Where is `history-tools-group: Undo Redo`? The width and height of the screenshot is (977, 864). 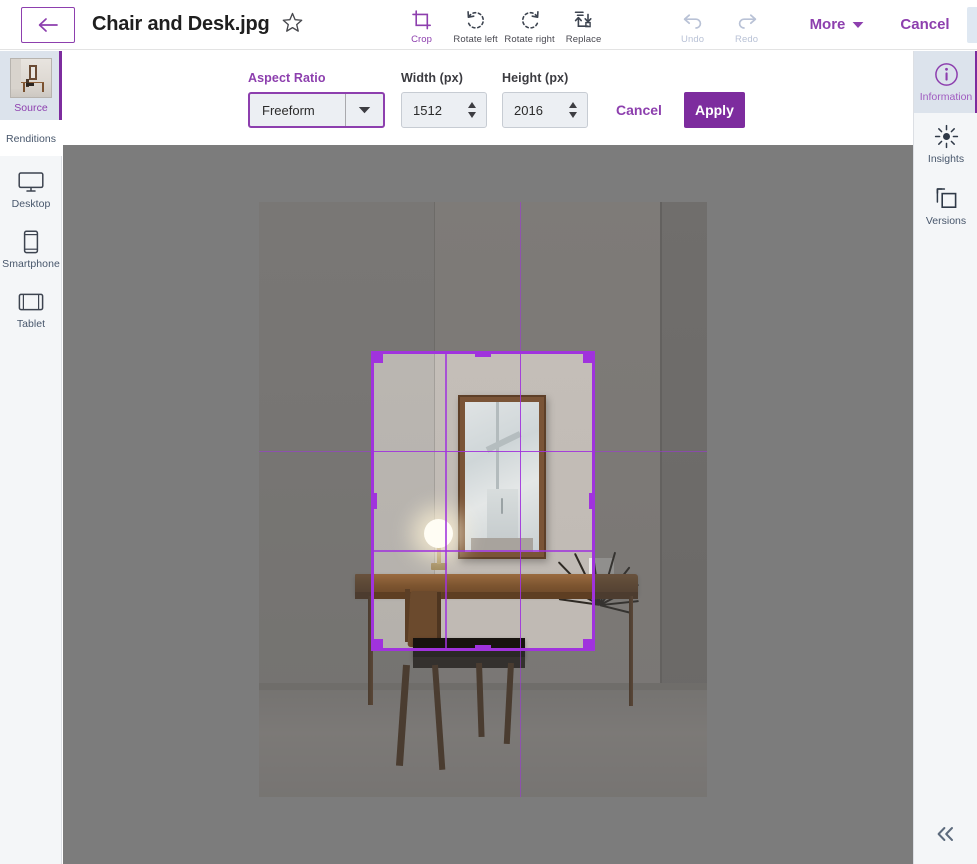 history-tools-group: Undo Redo is located at coordinates (720, 25).